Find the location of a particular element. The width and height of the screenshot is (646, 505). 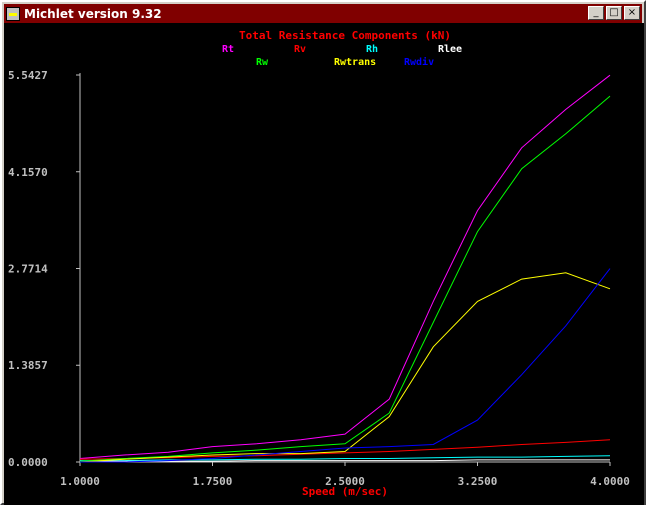

y-tick-label: 0.0000 is located at coordinates (28, 462).